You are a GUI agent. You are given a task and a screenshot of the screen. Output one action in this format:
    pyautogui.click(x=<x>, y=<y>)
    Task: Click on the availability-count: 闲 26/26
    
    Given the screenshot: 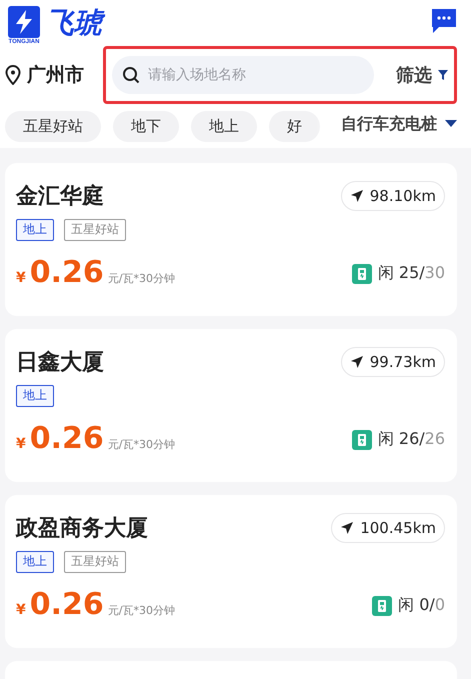 What is the action you would take?
    pyautogui.click(x=411, y=439)
    